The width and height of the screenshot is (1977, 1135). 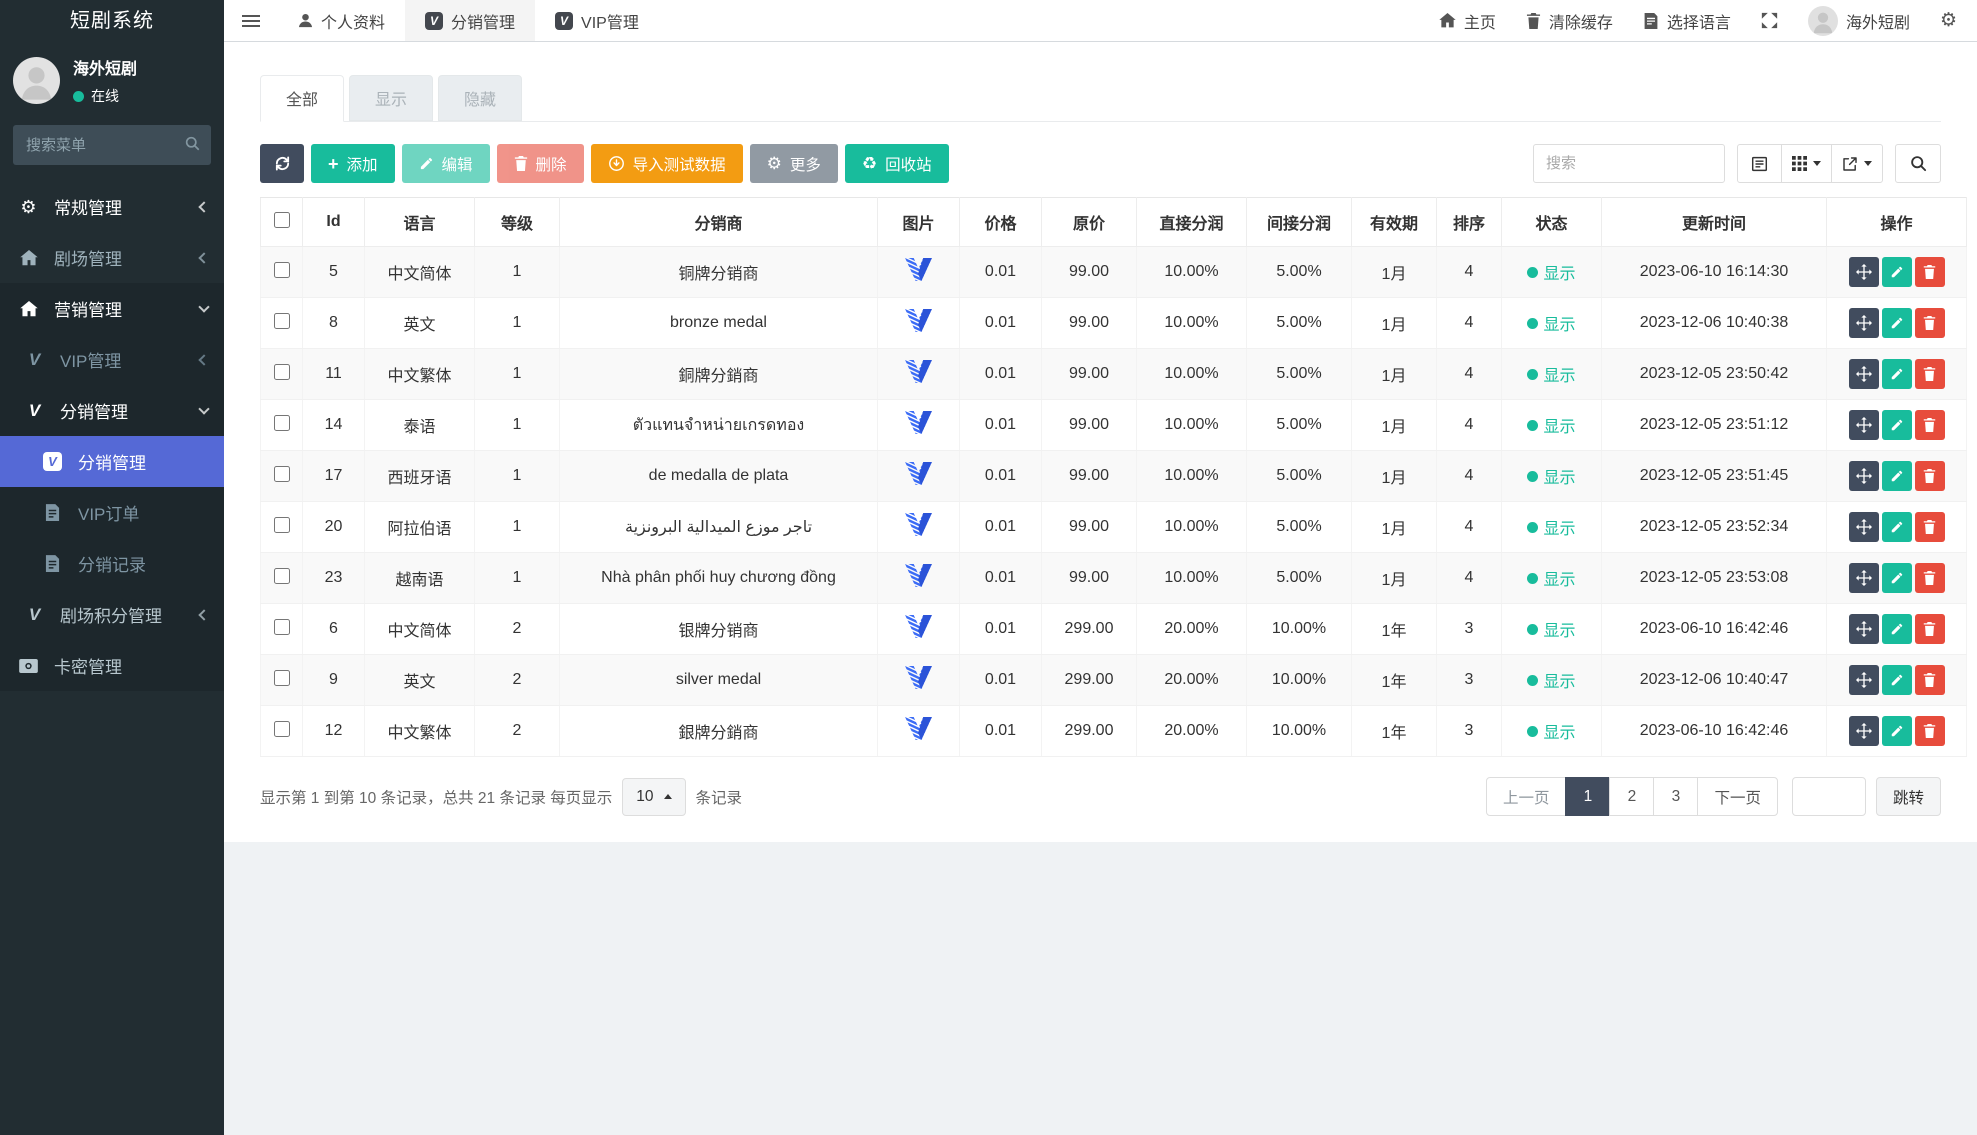 What do you see at coordinates (1858, 20) in the screenshot?
I see `topbar-user: 海外短剧` at bounding box center [1858, 20].